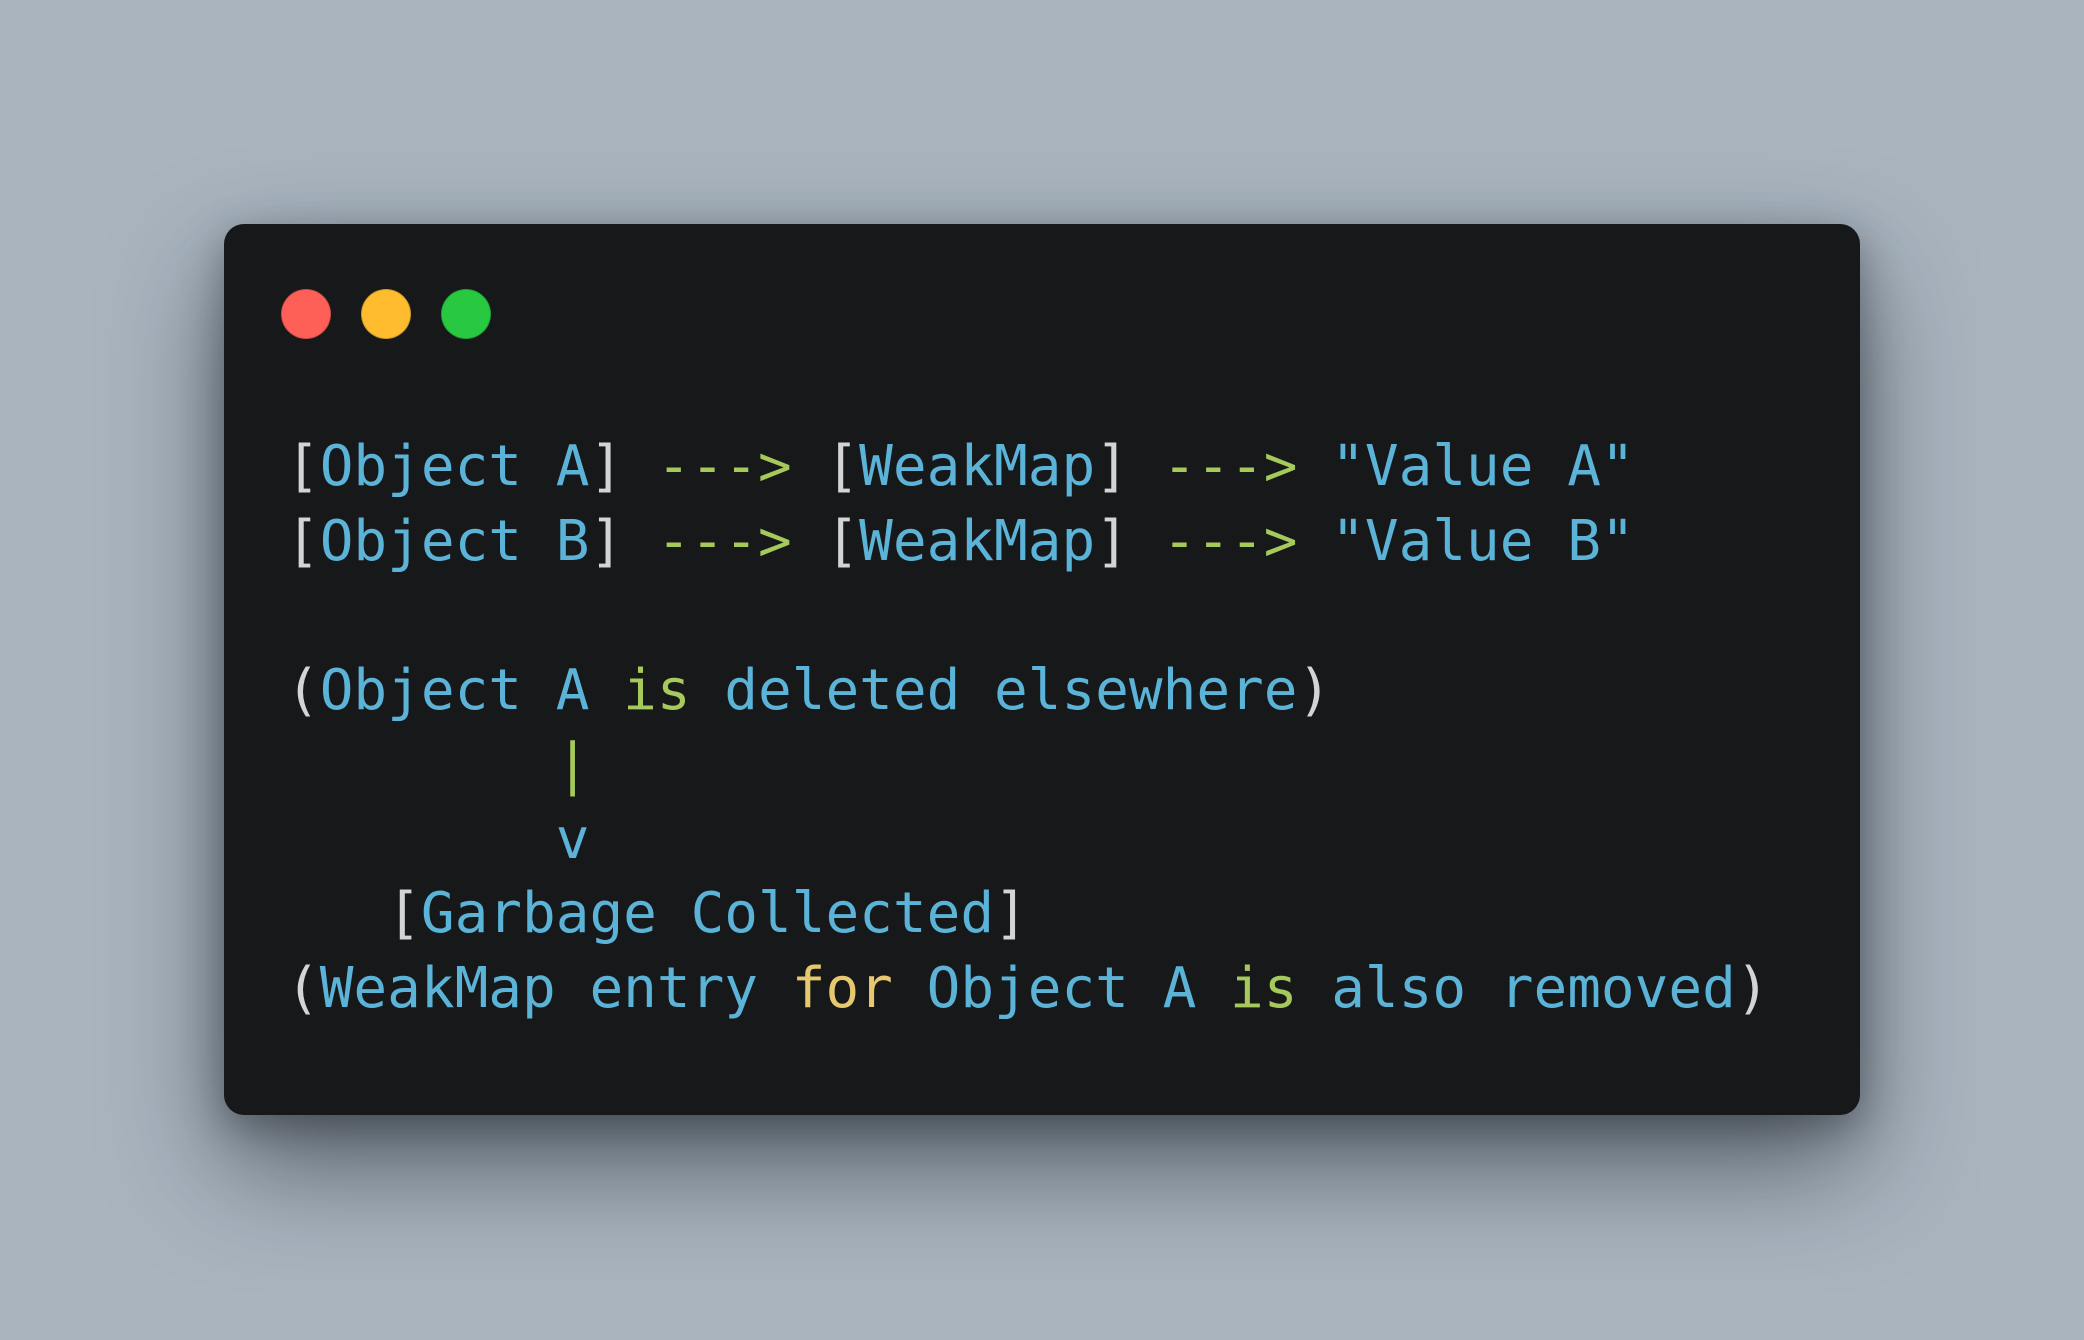  I want to click on code-line: [Object B] ---> [WeakMap] ---> "Value B", so click(1028, 542).